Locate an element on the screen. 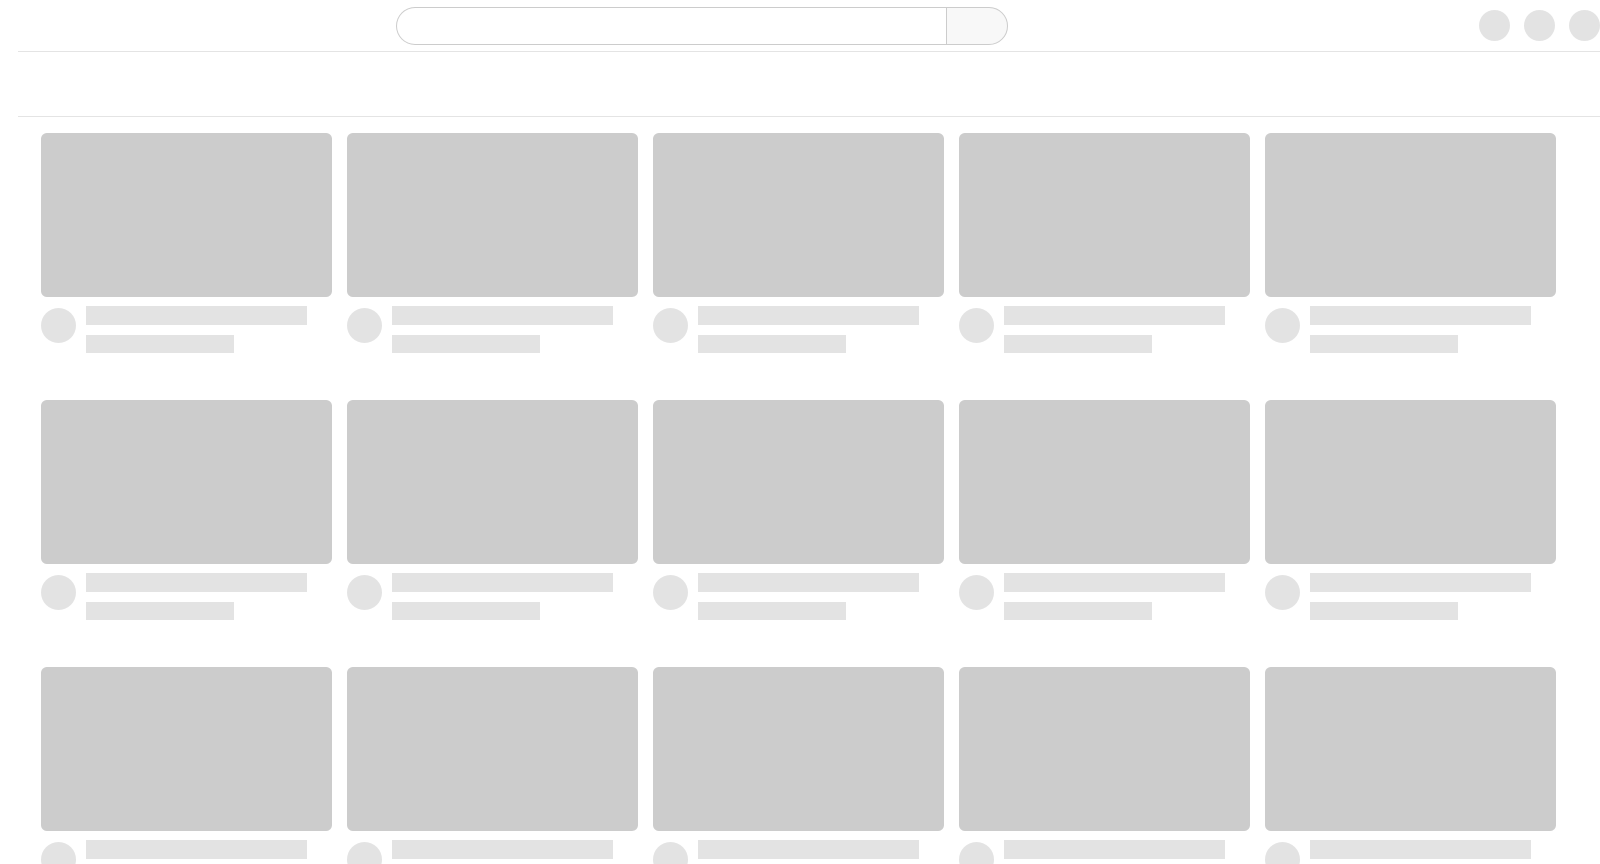 The image size is (1600, 864). search-button is located at coordinates (977, 26).